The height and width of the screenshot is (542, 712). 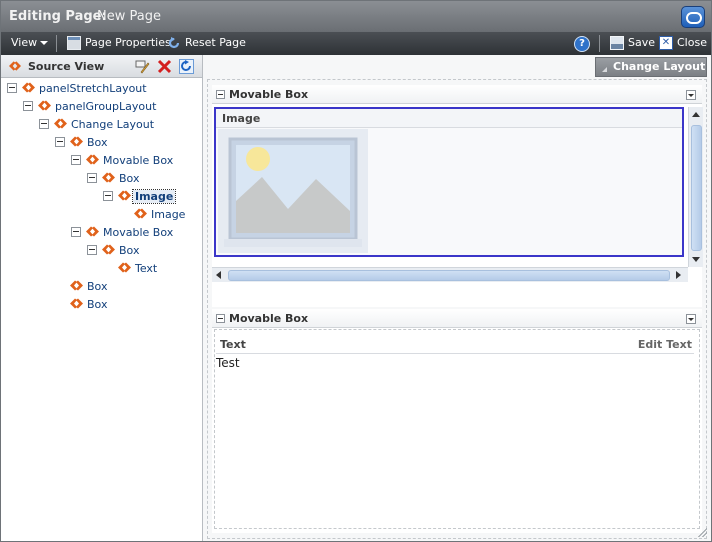 I want to click on horizontal-scrollbar, so click(x=450, y=274).